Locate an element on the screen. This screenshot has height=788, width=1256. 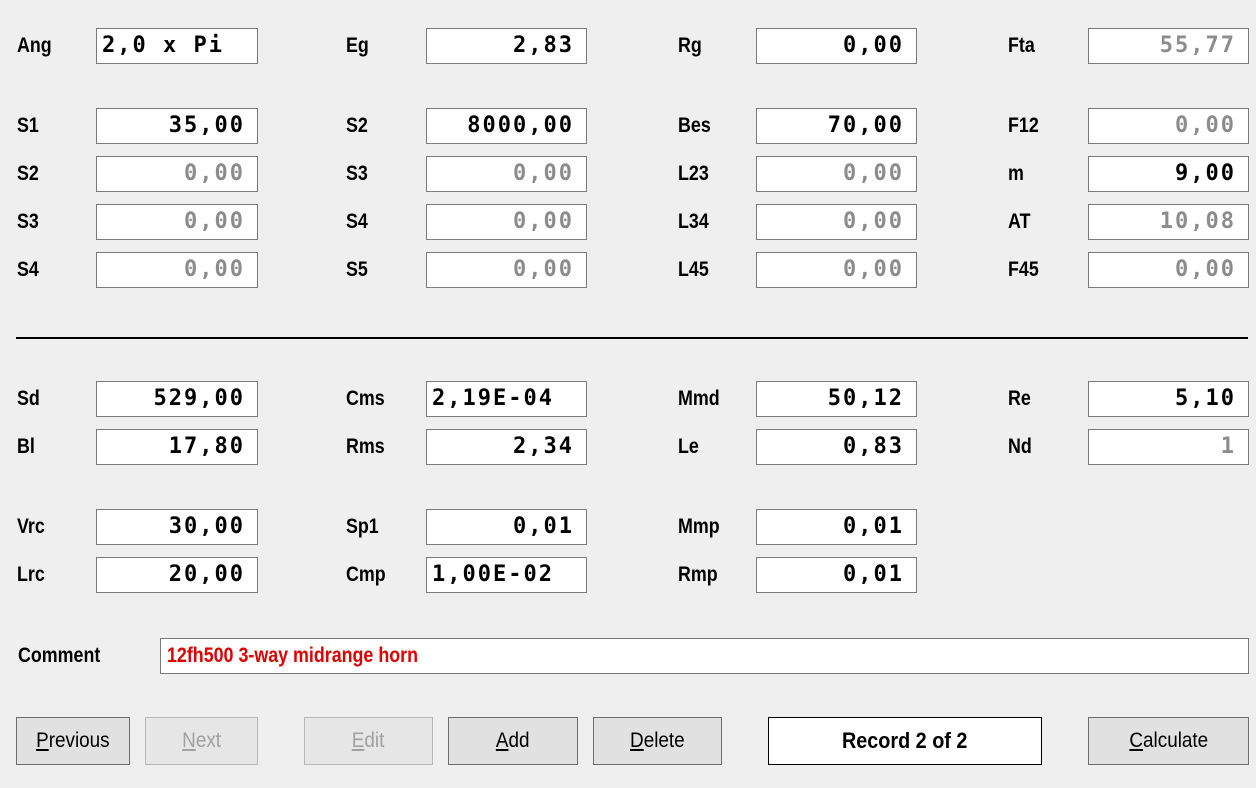
label-nd: Nd is located at coordinates (1020, 446).